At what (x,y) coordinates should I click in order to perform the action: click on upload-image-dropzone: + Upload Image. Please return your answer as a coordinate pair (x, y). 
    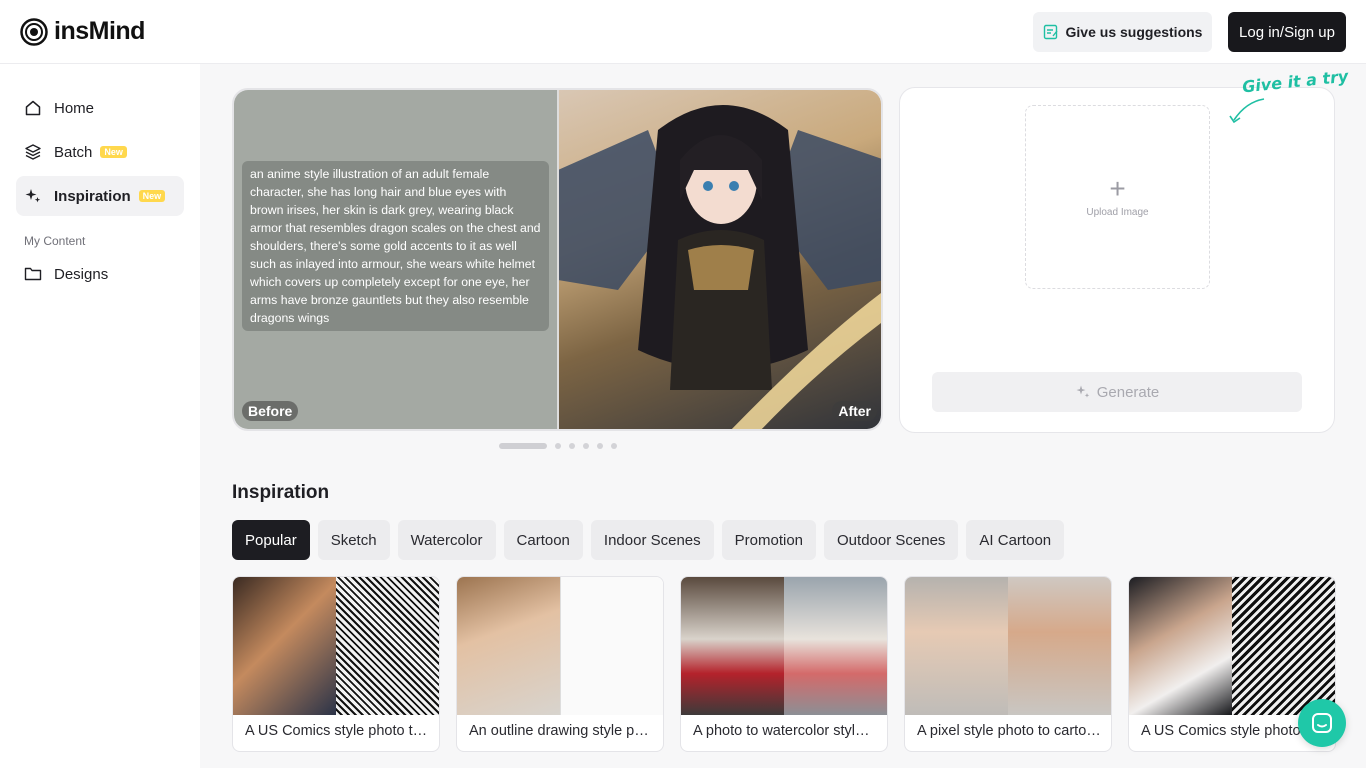
    Looking at the image, I should click on (1117, 197).